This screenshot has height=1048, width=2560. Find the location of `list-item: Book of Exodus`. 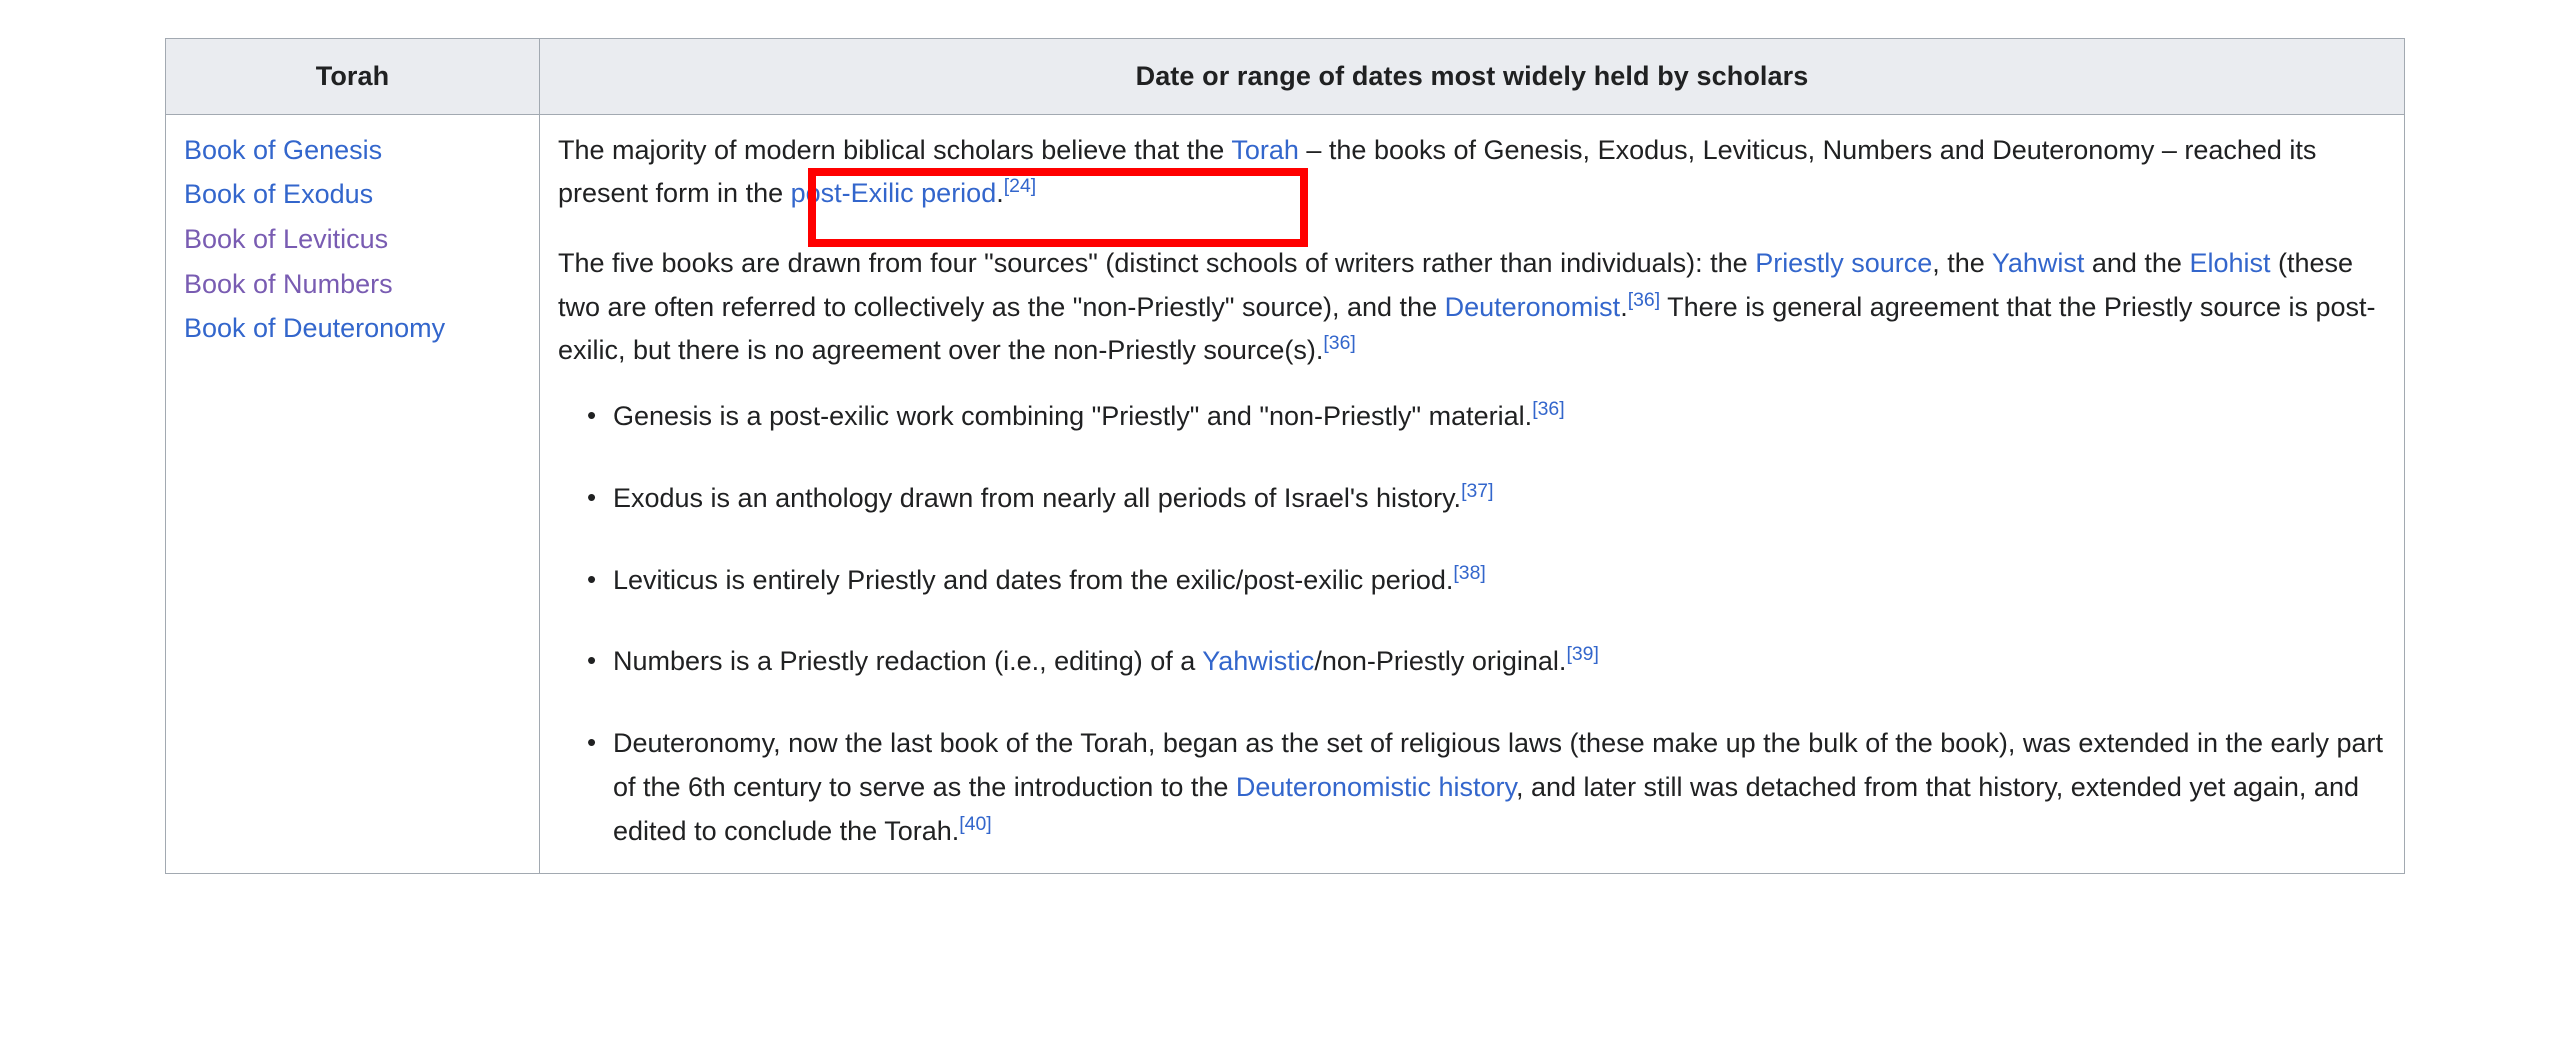

list-item: Book of Exodus is located at coordinates (352, 195).